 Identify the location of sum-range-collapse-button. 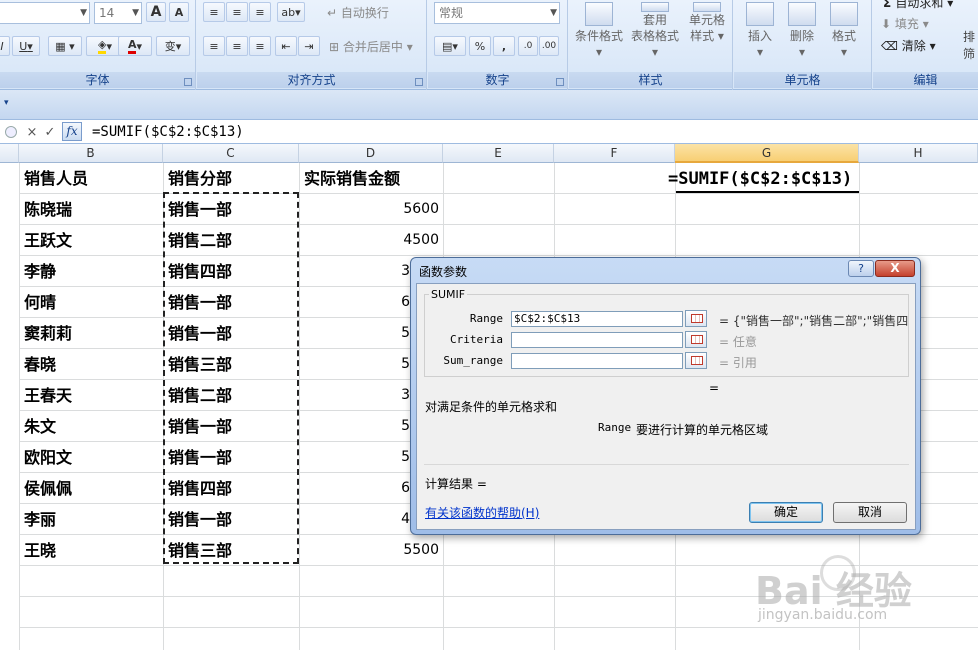
(696, 360).